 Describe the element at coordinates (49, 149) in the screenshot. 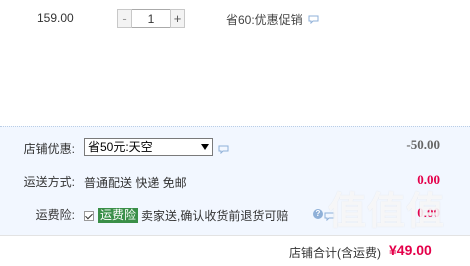

I see `shop-discount-label: 店铺优惠:` at that location.